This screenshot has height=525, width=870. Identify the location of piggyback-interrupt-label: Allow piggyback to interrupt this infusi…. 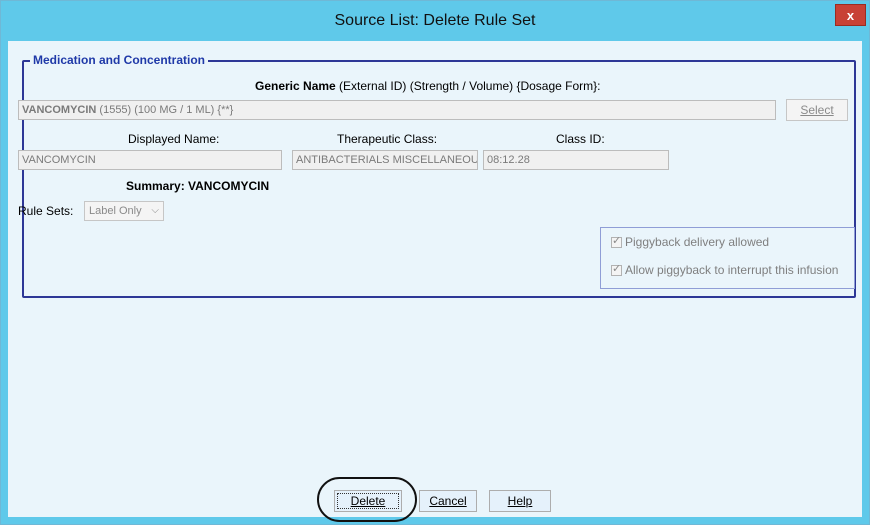
(732, 270).